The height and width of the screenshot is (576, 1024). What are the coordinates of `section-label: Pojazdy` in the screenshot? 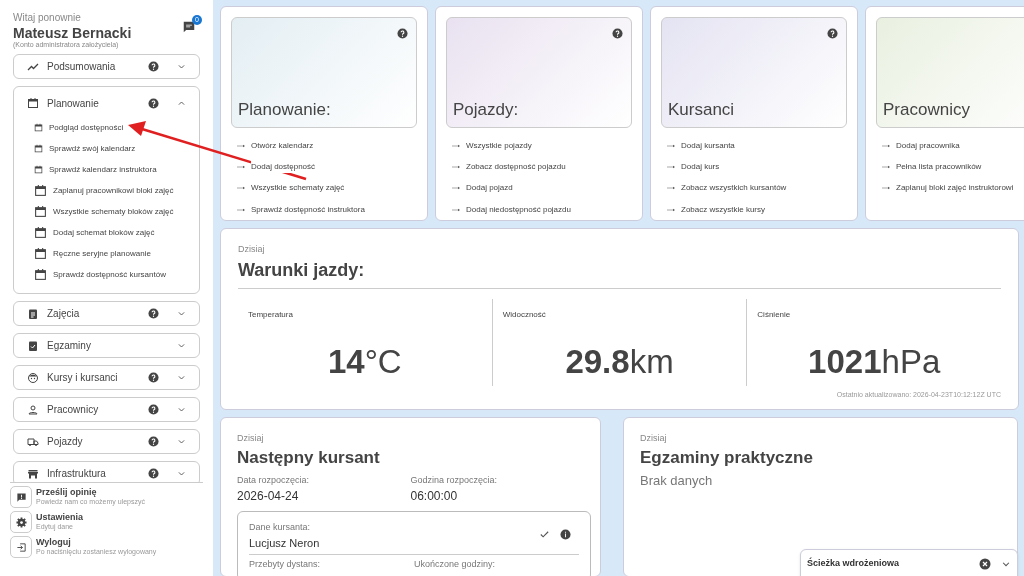 It's located at (65, 442).